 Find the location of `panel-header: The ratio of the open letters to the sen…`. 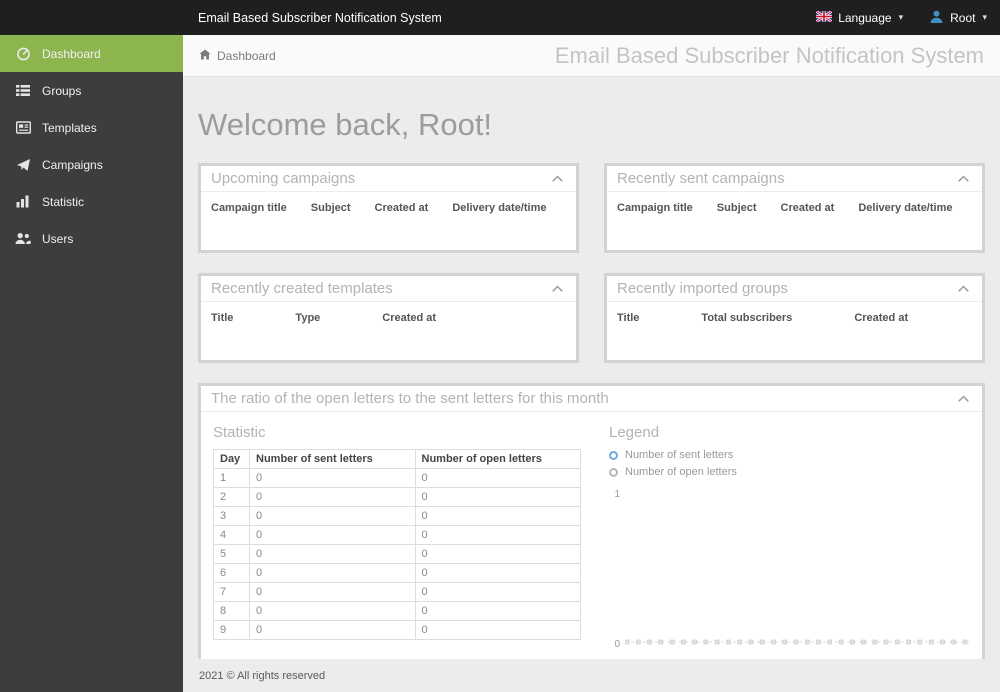

panel-header: The ratio of the open letters to the sen… is located at coordinates (591, 399).